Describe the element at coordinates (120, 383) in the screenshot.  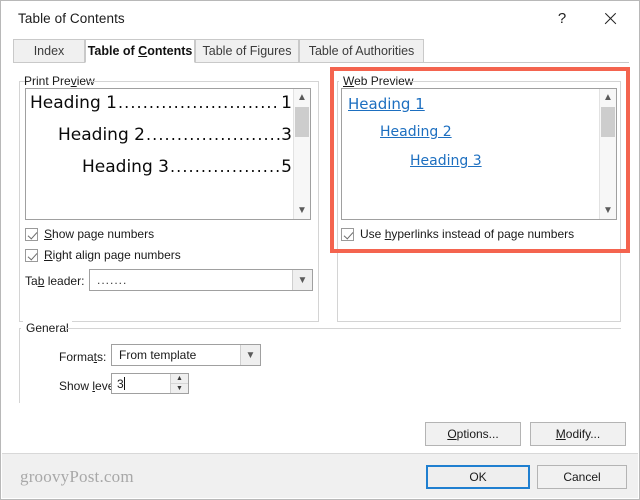
I see `show-levels-value: 3` at that location.